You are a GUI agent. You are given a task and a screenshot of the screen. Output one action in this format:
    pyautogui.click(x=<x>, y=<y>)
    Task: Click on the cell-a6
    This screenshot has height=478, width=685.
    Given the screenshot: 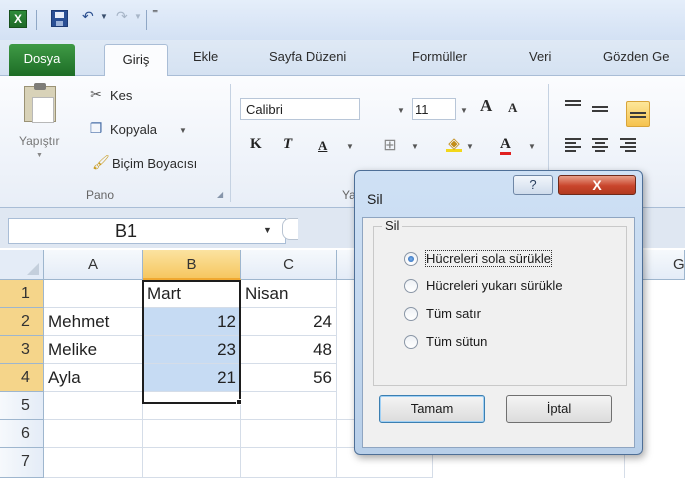 What is the action you would take?
    pyautogui.click(x=93, y=434)
    